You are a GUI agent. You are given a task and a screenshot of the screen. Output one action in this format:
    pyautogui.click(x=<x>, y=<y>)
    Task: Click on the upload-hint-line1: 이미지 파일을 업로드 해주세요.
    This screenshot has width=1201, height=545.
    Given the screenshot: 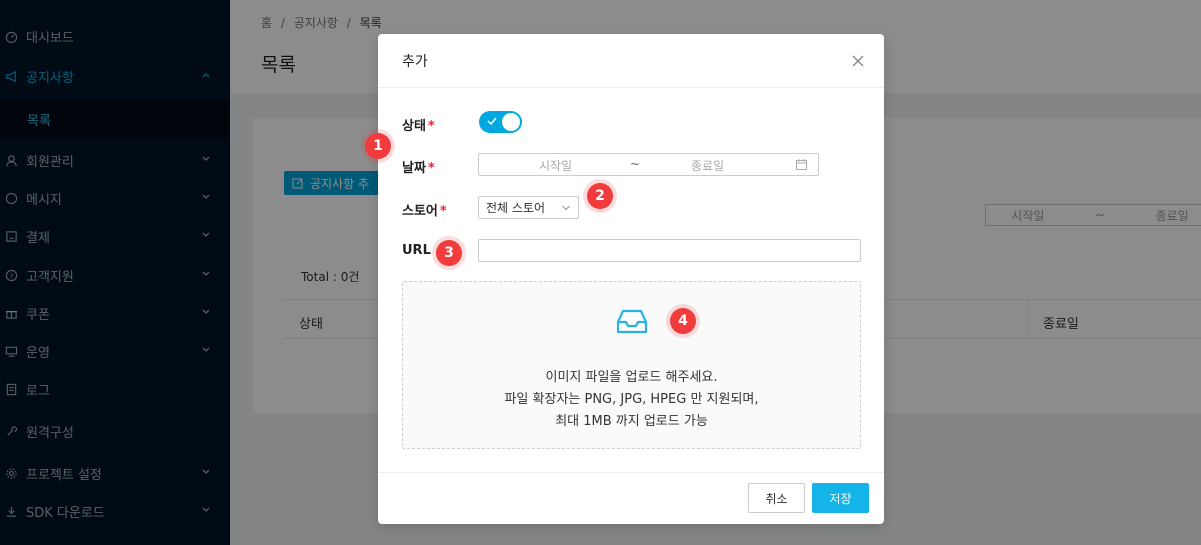 What is the action you would take?
    pyautogui.click(x=631, y=377)
    